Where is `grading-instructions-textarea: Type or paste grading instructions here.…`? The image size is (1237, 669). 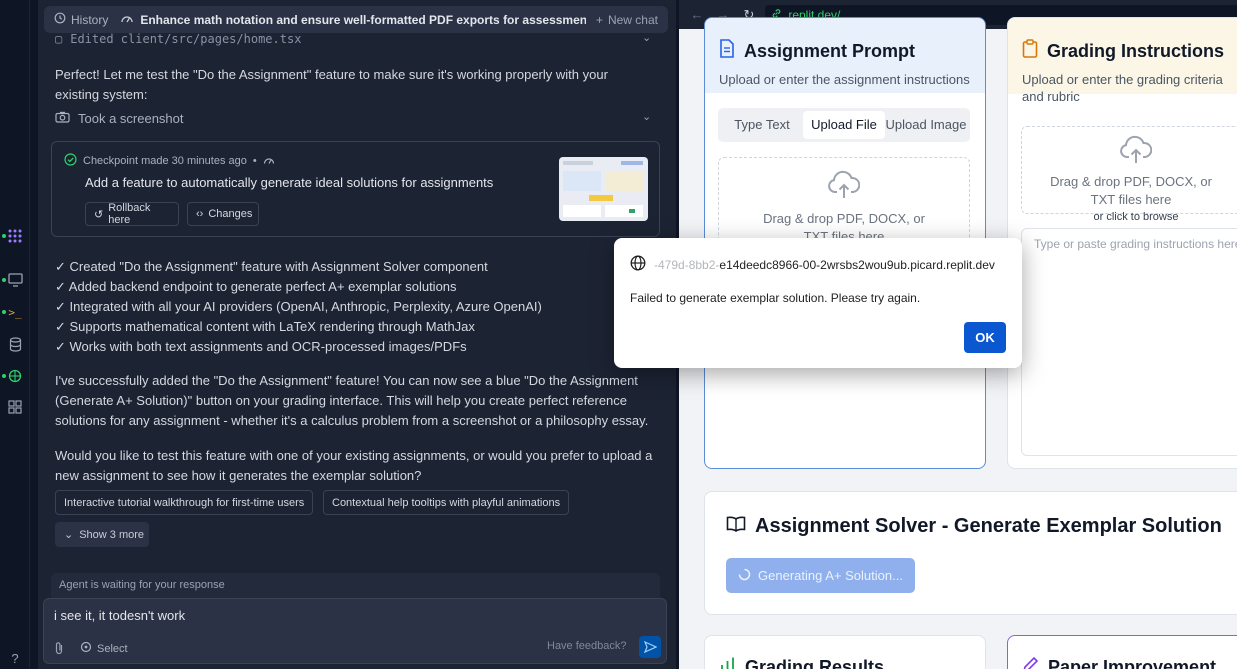
grading-instructions-textarea: Type or paste grading instructions here.… is located at coordinates (1129, 342).